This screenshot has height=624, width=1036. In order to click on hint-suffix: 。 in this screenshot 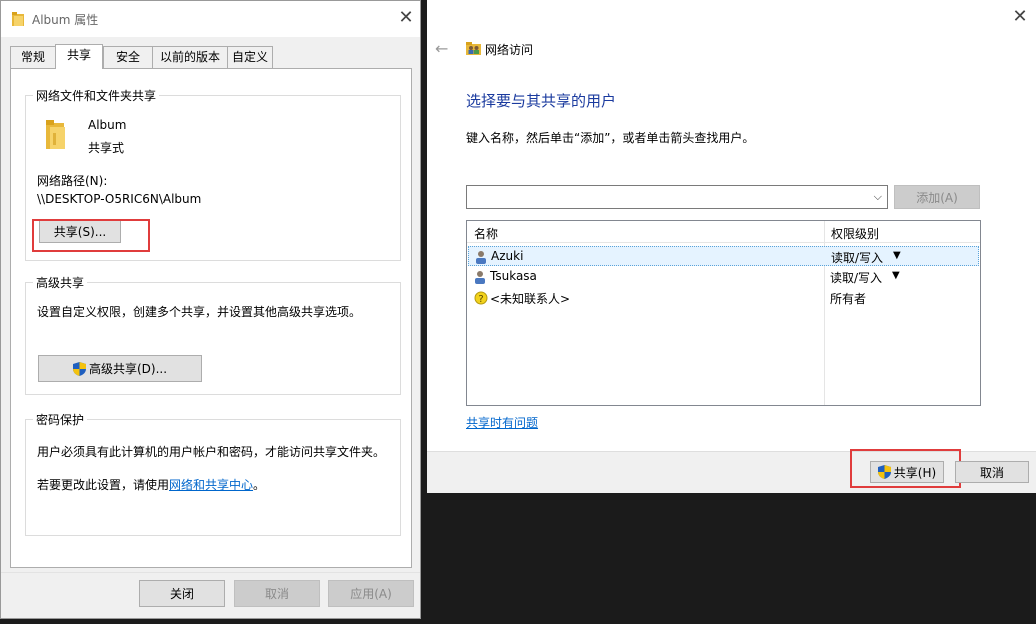, I will do `click(259, 485)`.